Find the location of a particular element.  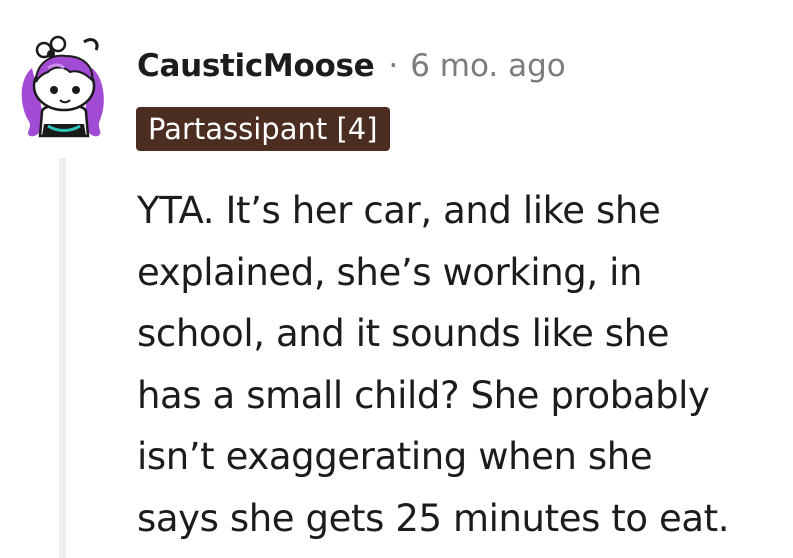

comment-body-line: has a small child? She probably is located at coordinates (423, 395).